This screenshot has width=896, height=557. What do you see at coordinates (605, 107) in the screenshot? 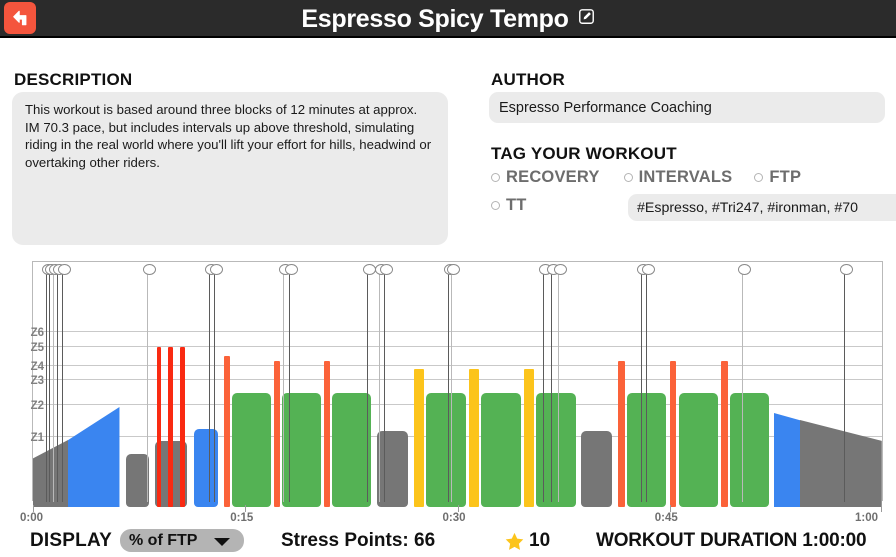
I see `author-value: Espresso Performance Coaching` at bounding box center [605, 107].